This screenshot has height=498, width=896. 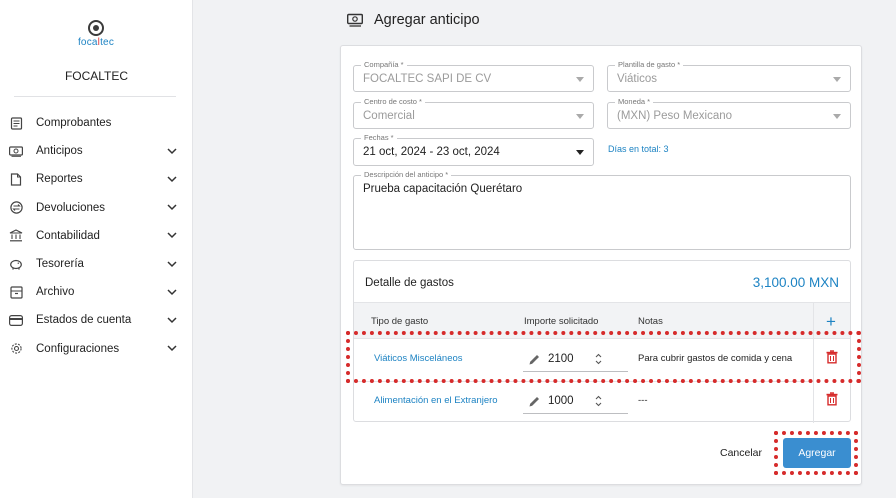 I want to click on amount-input: 1000, so click(x=575, y=401).